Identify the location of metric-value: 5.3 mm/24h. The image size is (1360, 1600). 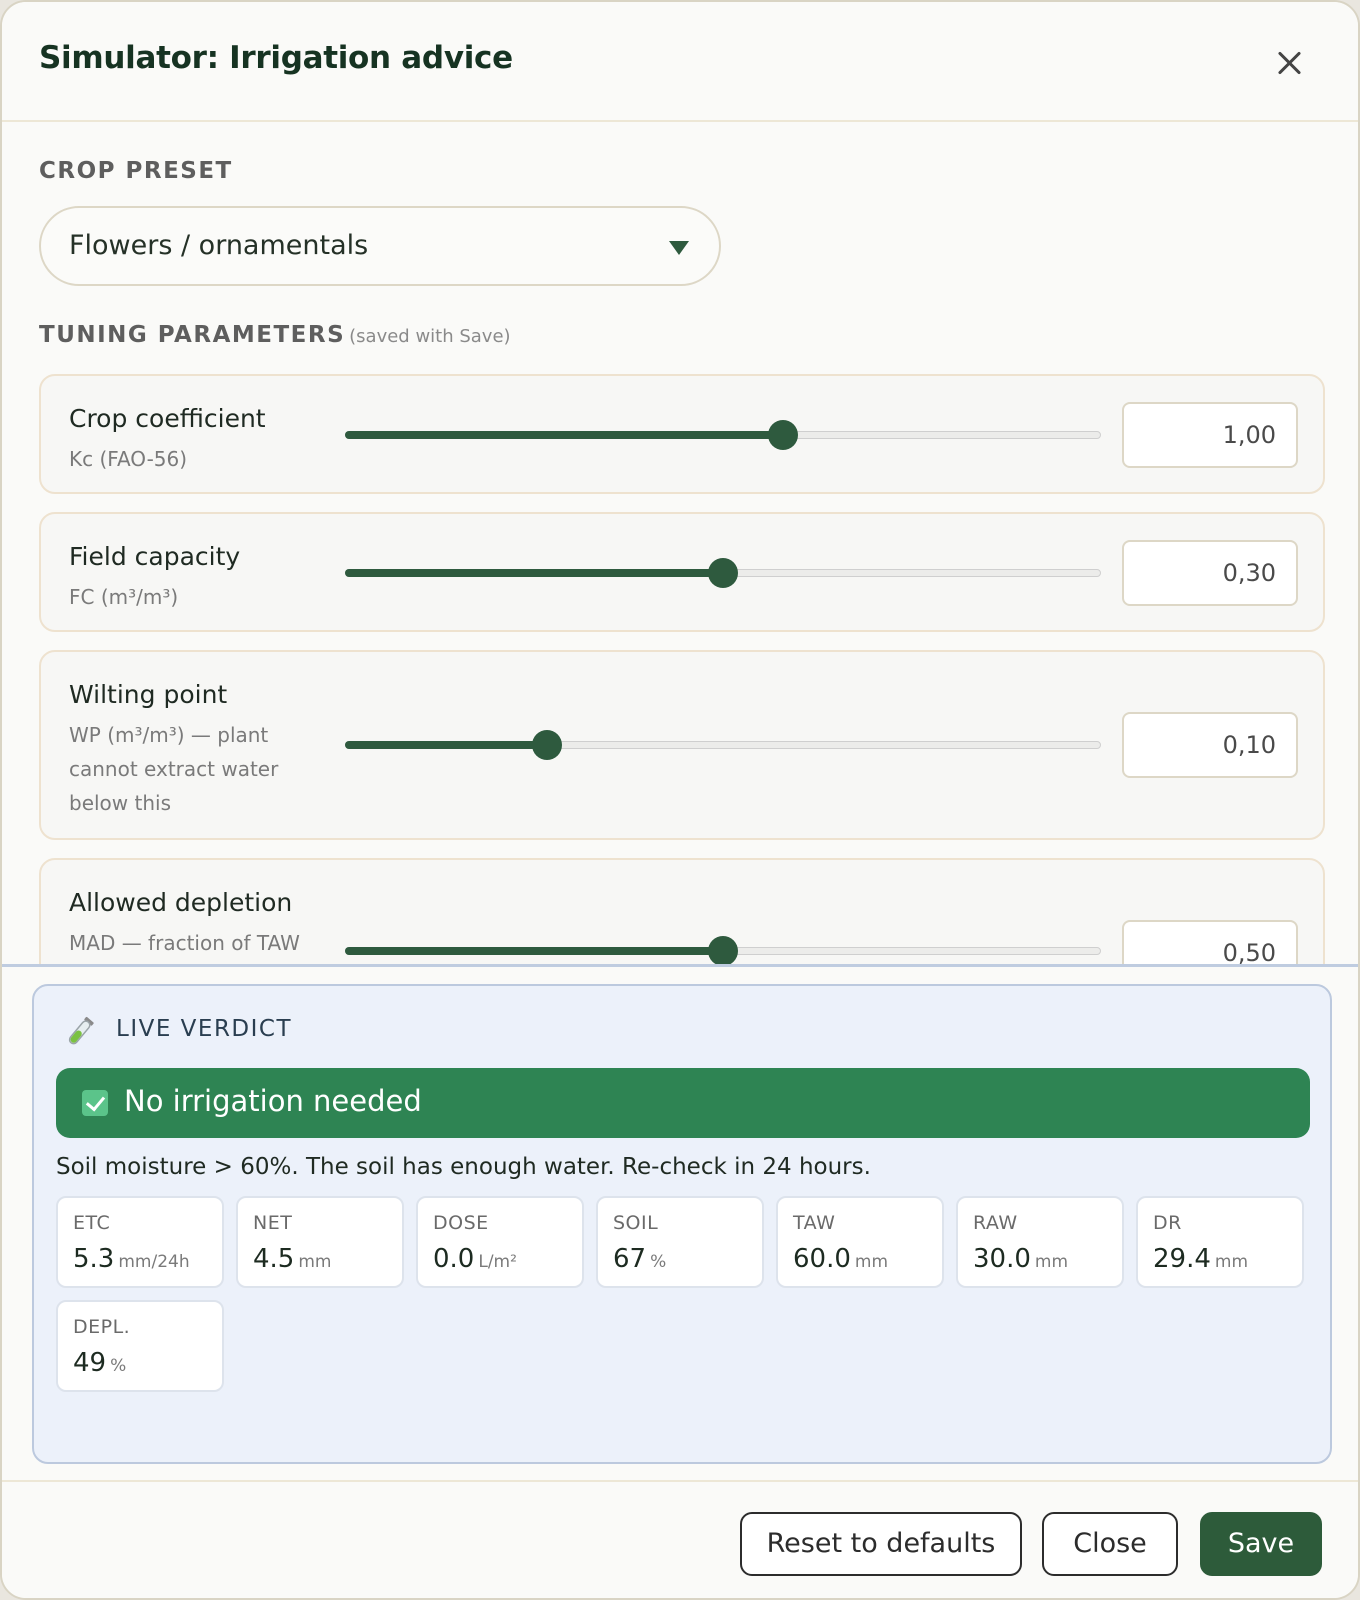
(131, 1259).